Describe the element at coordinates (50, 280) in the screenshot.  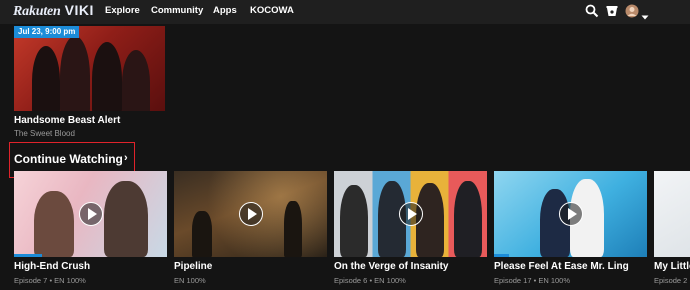
I see `card-meta: Episode 7 • EN 100%` at that location.